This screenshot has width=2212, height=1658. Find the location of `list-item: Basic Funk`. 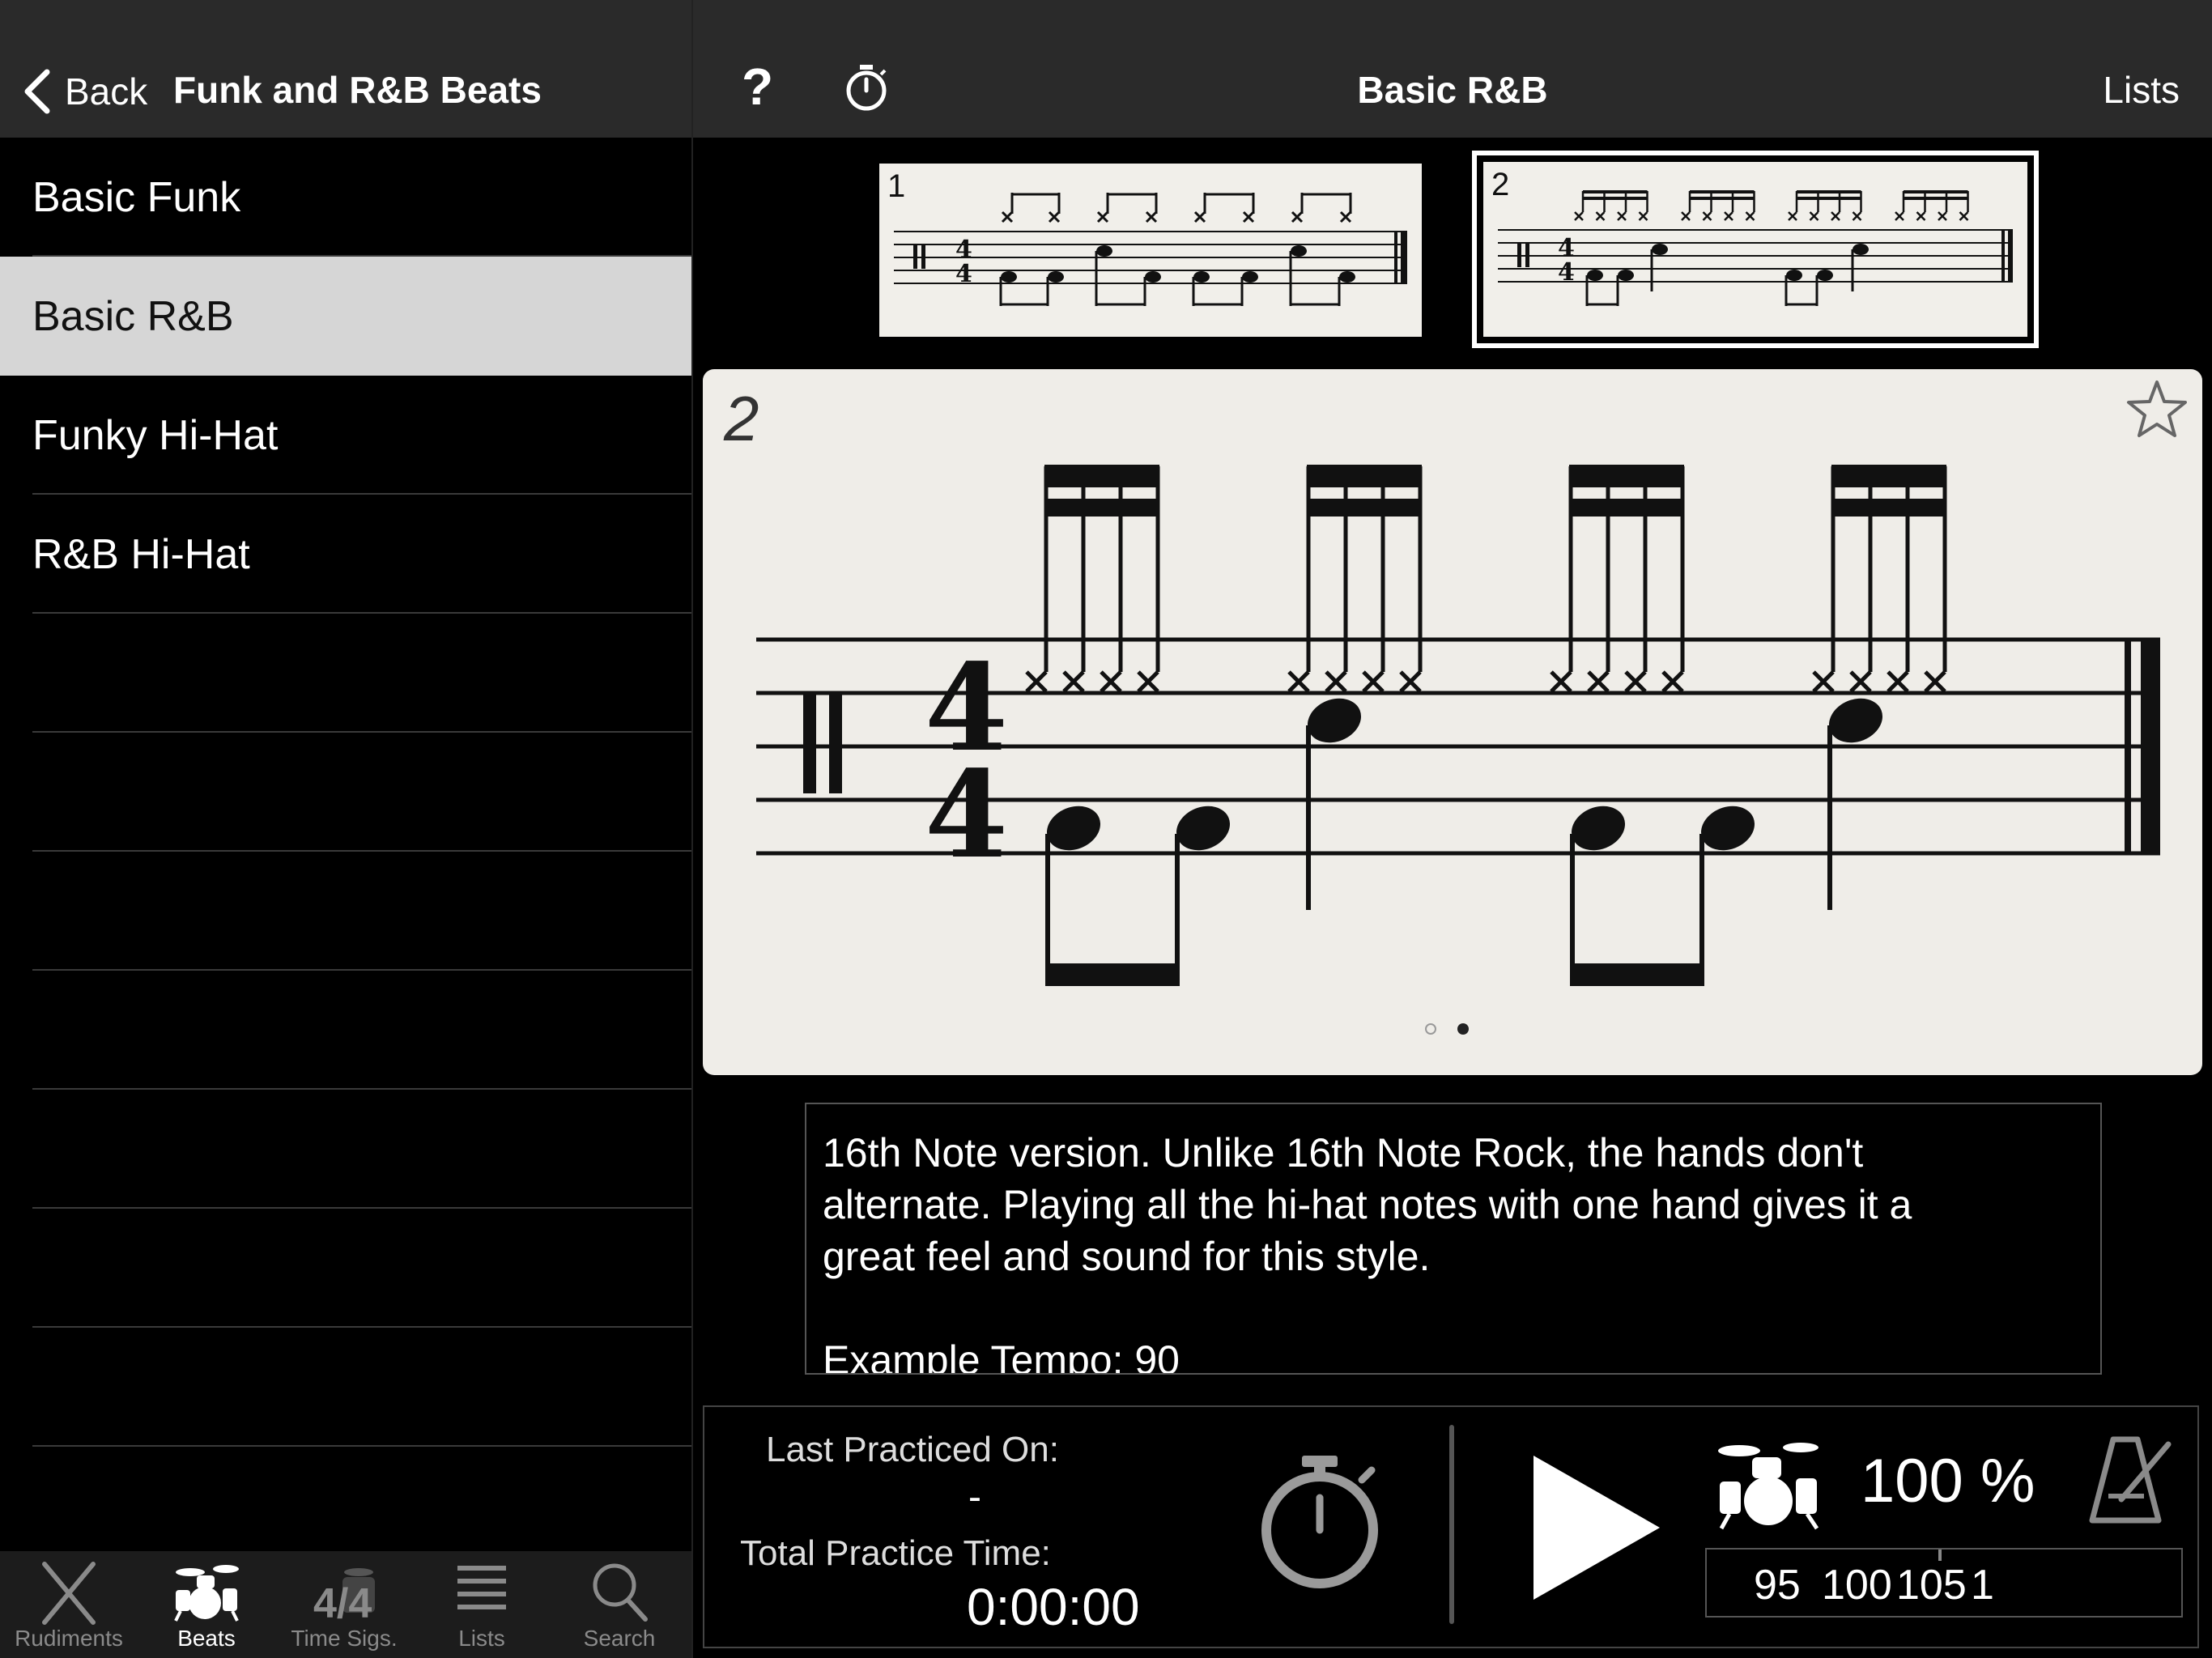

list-item: Basic Funk is located at coordinates (345, 197).